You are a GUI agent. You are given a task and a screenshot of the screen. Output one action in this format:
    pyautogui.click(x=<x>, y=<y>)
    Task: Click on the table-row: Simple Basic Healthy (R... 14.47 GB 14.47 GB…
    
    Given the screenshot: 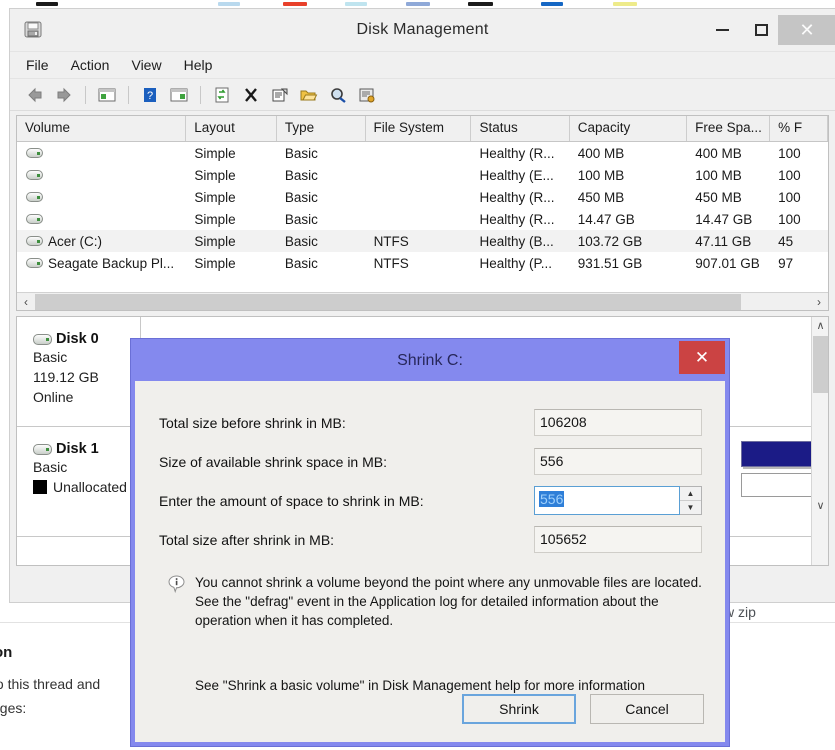 What is the action you would take?
    pyautogui.click(x=422, y=219)
    